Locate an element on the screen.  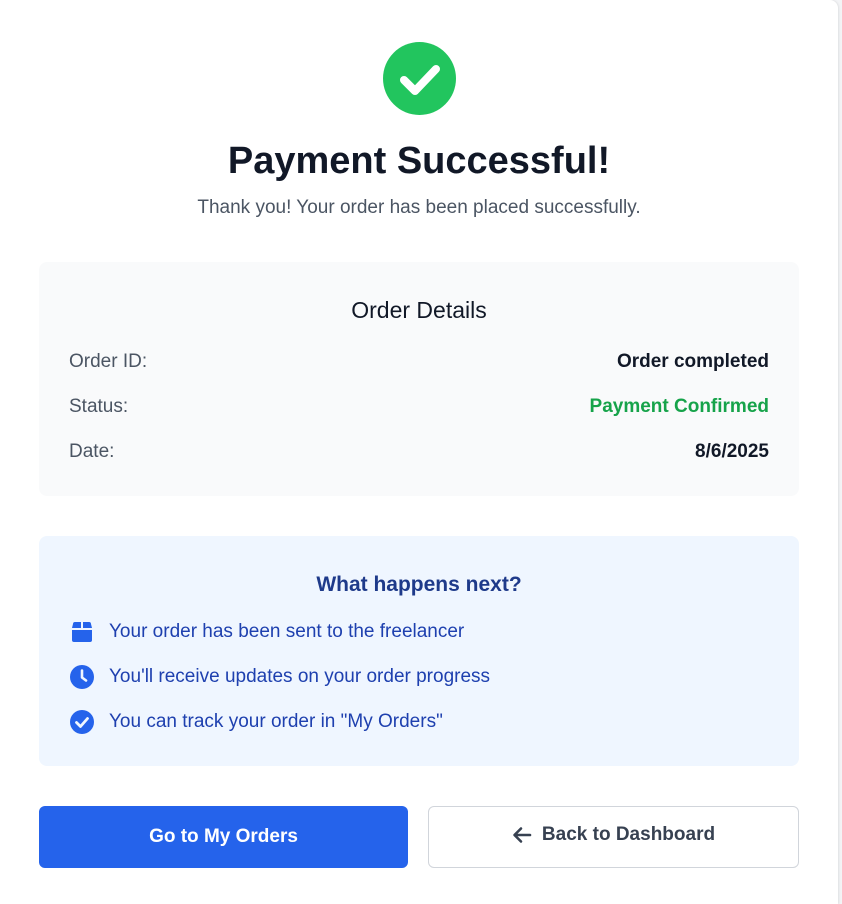
order-id-label: Order ID: is located at coordinates (108, 361).